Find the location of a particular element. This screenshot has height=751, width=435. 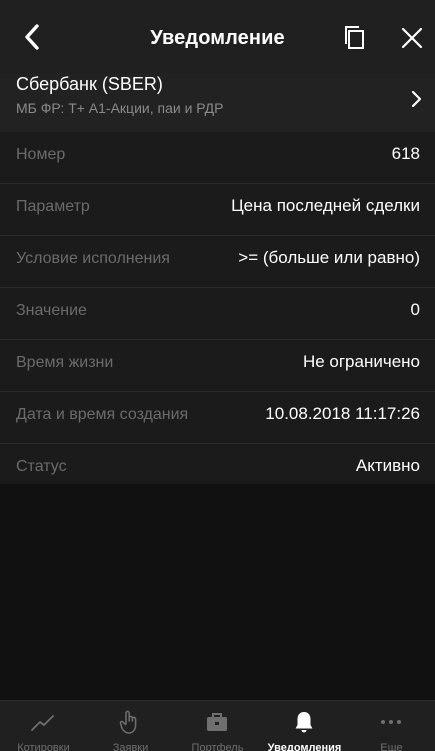

detail-row-value: Значение 0 is located at coordinates (217, 314).